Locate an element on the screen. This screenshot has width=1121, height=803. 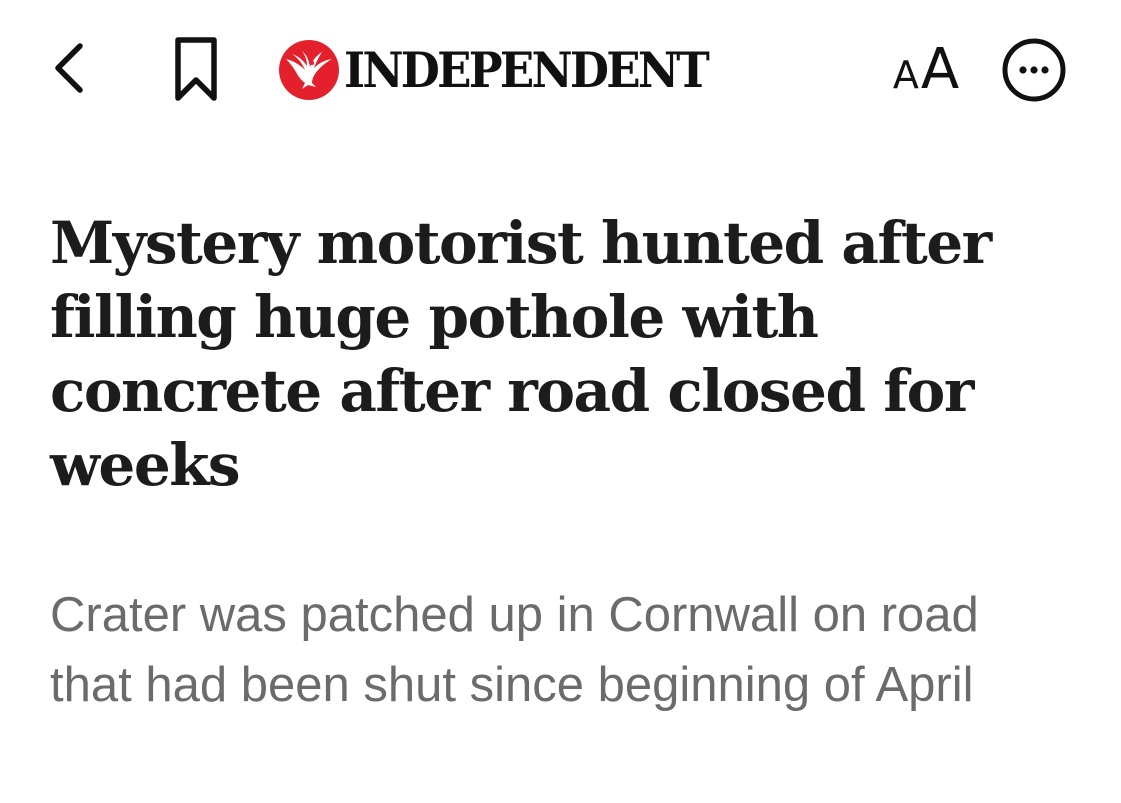
more-options-button is located at coordinates (1034, 70).